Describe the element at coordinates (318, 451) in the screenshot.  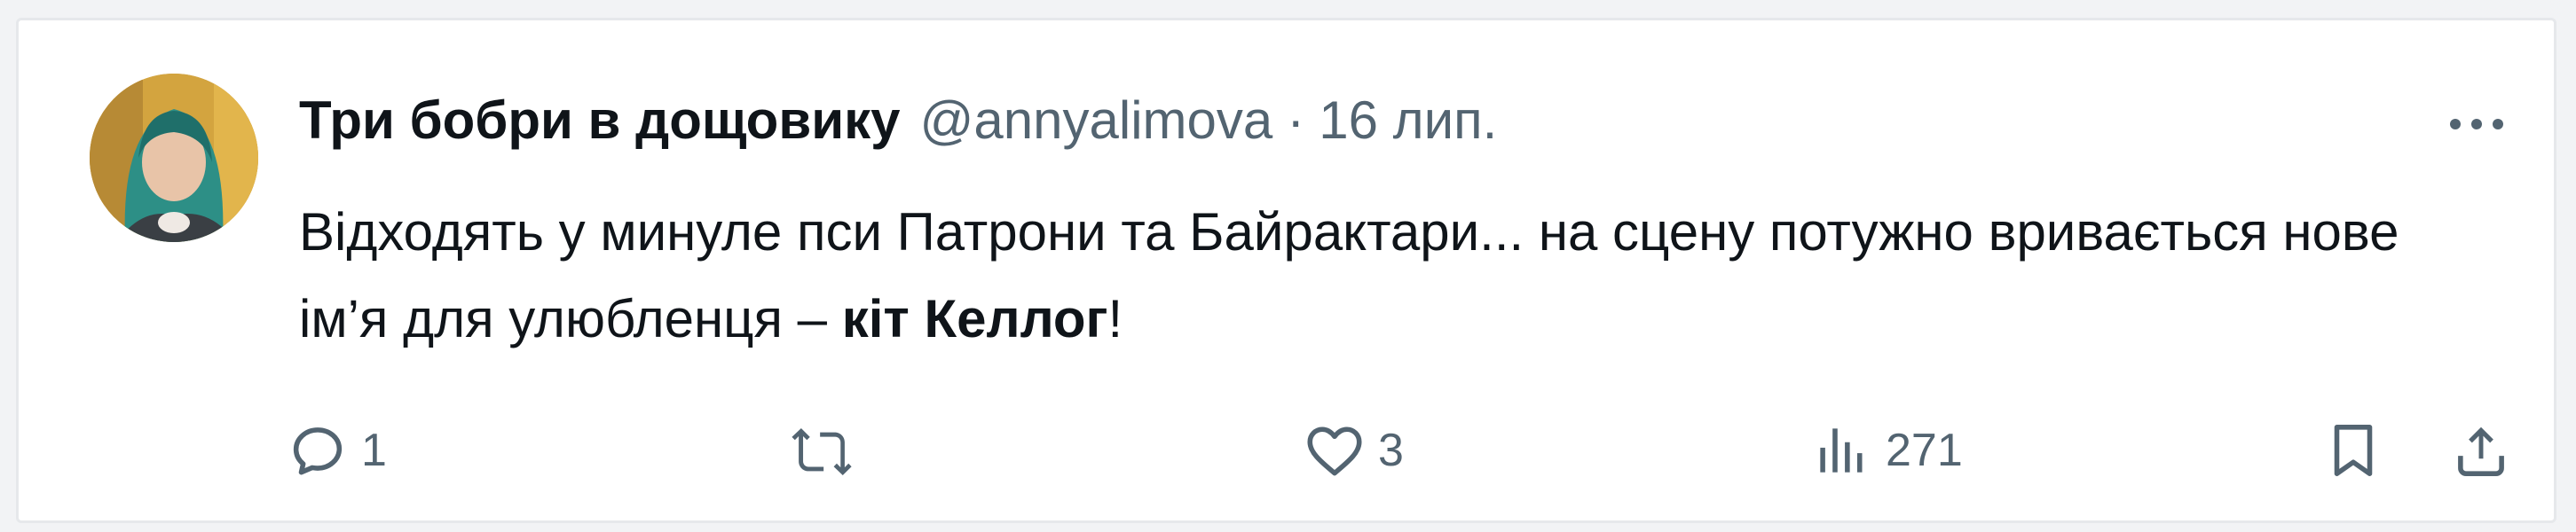
I see `reply-icon` at that location.